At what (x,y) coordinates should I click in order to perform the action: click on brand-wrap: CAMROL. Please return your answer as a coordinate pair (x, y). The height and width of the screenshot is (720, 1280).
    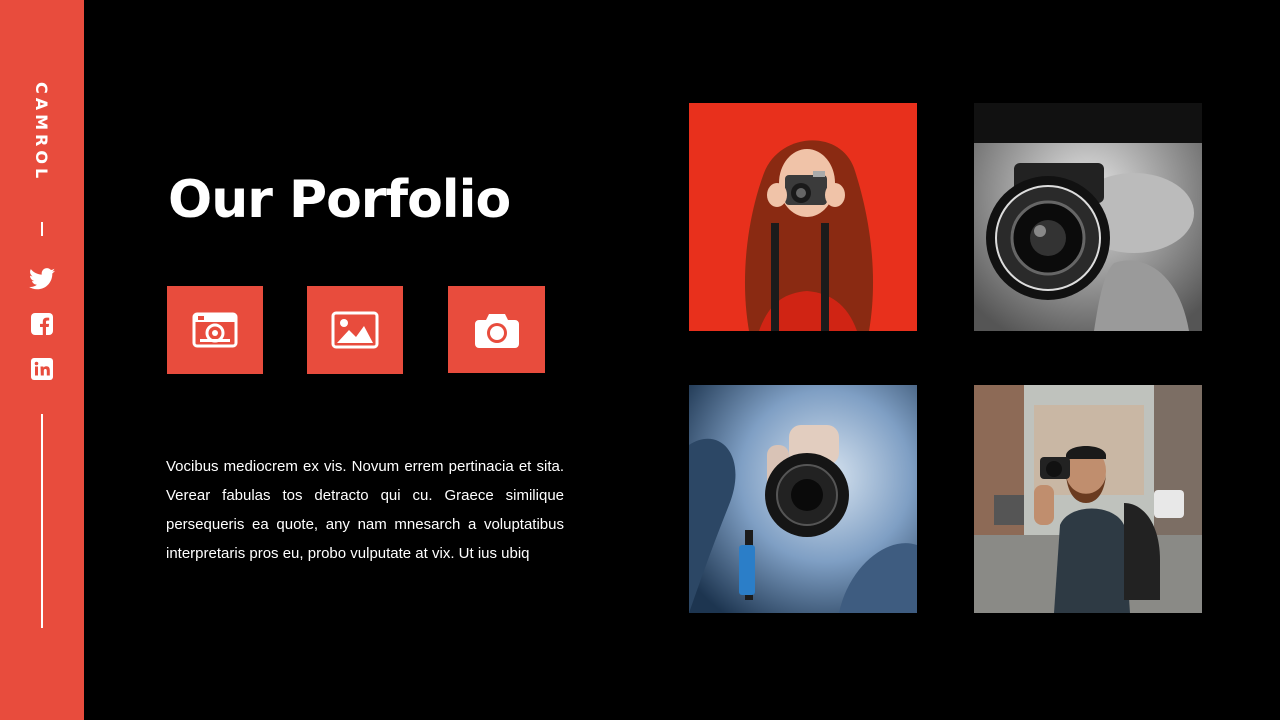
    Looking at the image, I should click on (42, 142).